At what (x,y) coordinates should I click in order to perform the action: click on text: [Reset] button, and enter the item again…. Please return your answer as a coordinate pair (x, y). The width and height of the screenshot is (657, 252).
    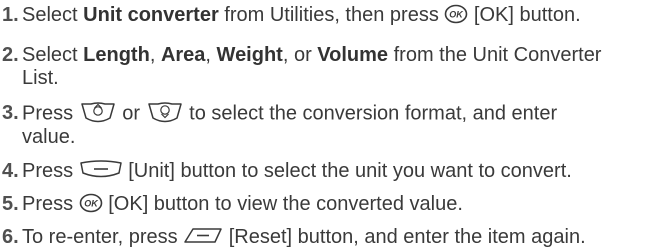
    Looking at the image, I should click on (404, 237).